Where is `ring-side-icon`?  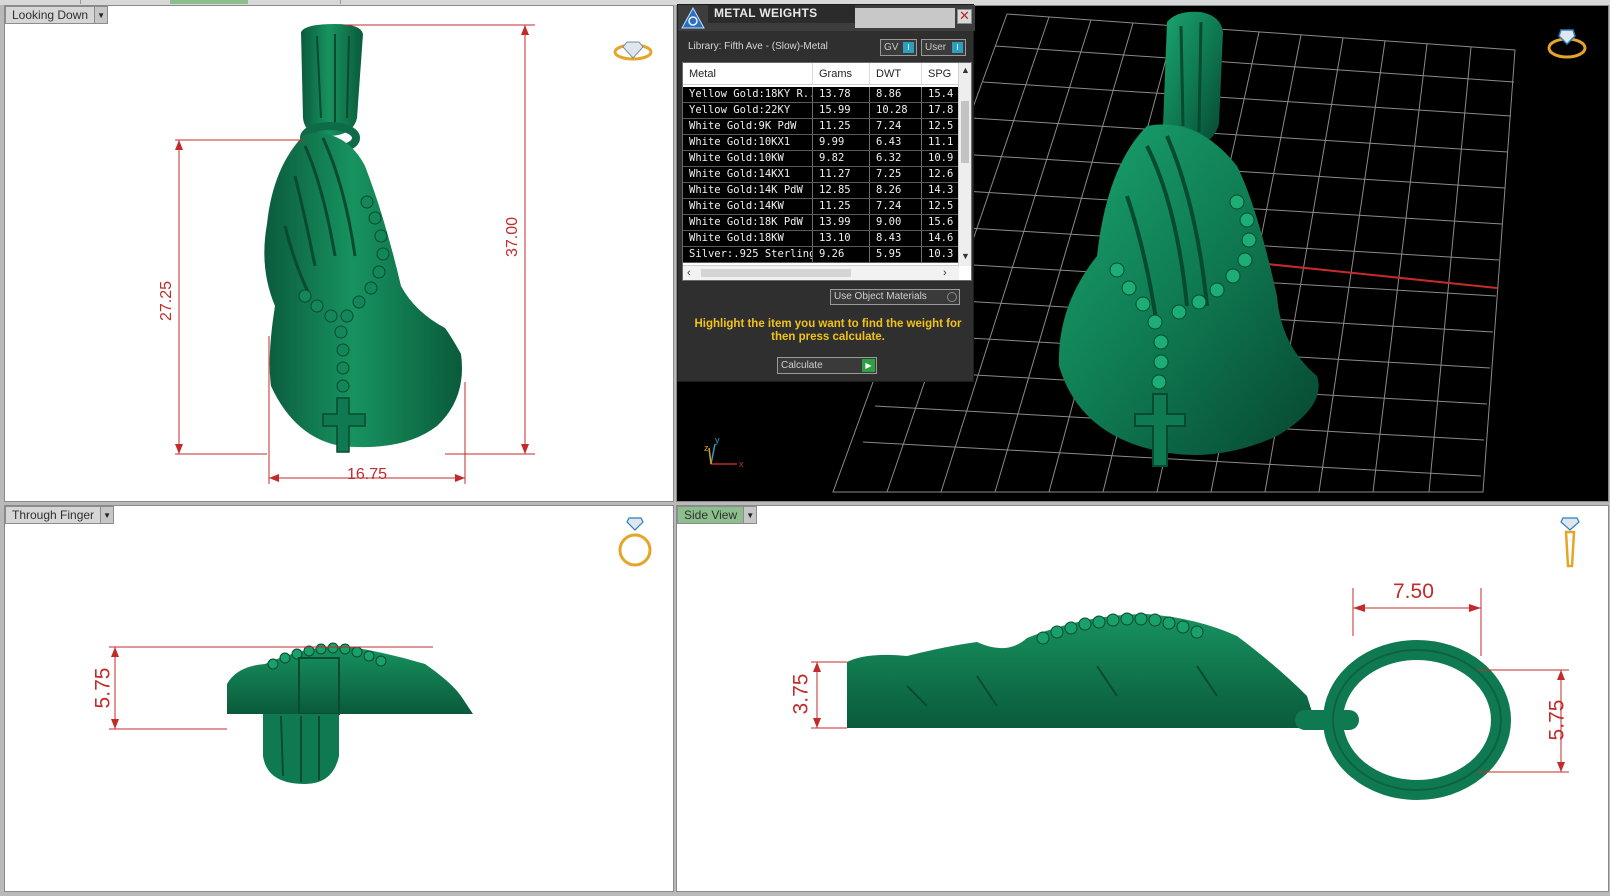 ring-side-icon is located at coordinates (1570, 541).